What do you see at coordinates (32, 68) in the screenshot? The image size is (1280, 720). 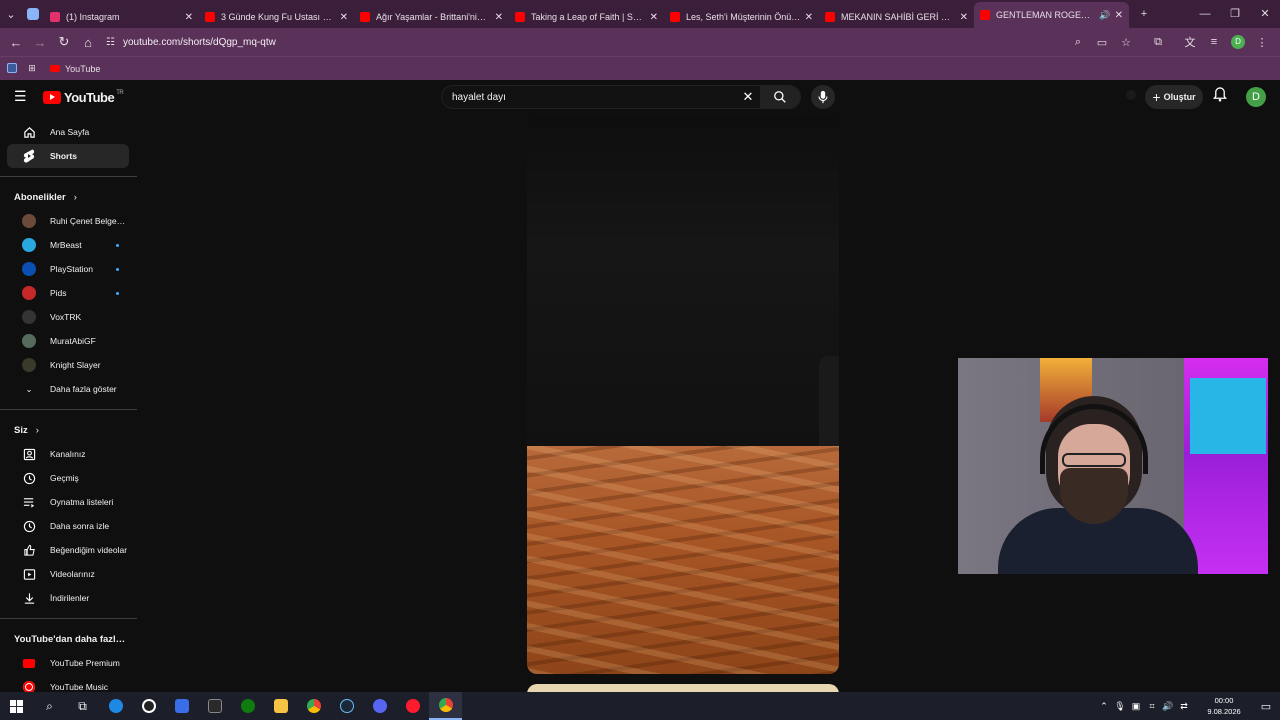 I see `apps-grid-icon: ⊞` at bounding box center [32, 68].